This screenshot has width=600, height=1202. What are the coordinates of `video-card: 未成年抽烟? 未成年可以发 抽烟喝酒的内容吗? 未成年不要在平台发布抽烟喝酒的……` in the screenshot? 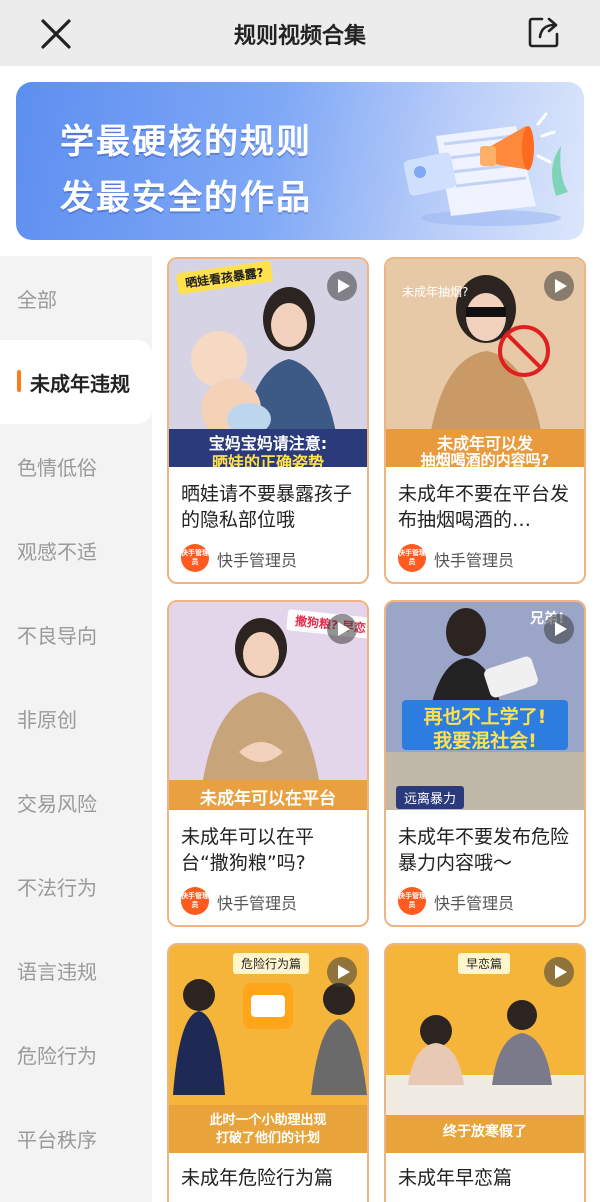 It's located at (485, 420).